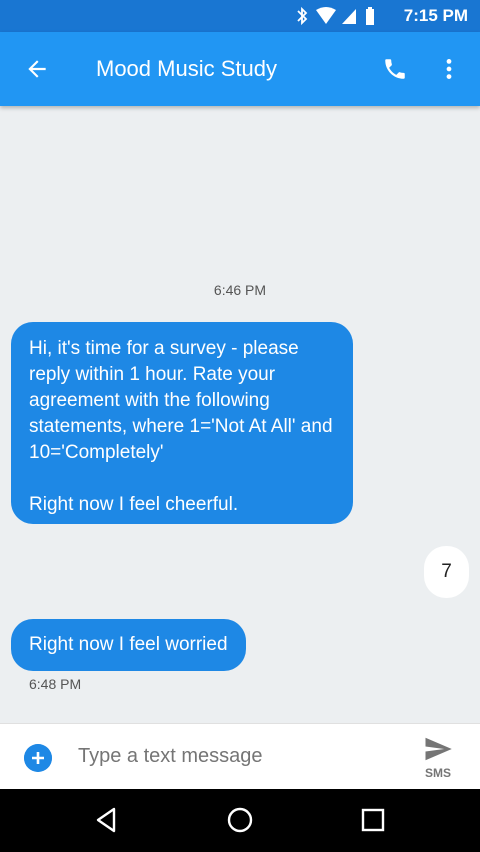  What do you see at coordinates (186, 68) in the screenshot?
I see `conversation-title: Mood Music Study` at bounding box center [186, 68].